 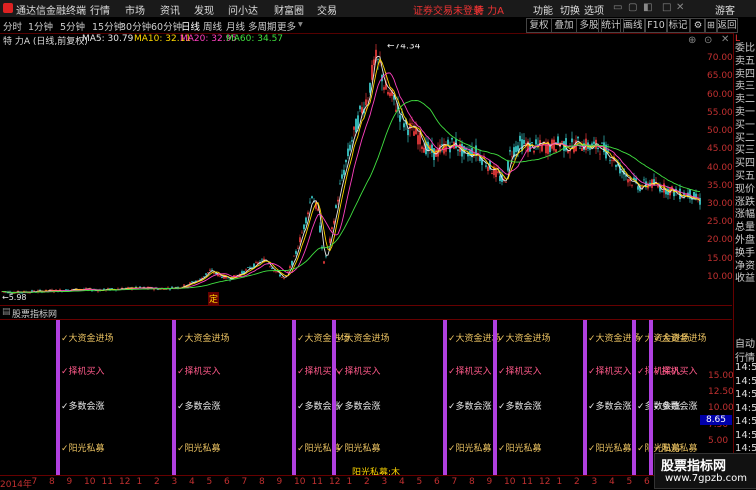 I want to click on menu-caifuquan: 财富圈, so click(x=289, y=9).